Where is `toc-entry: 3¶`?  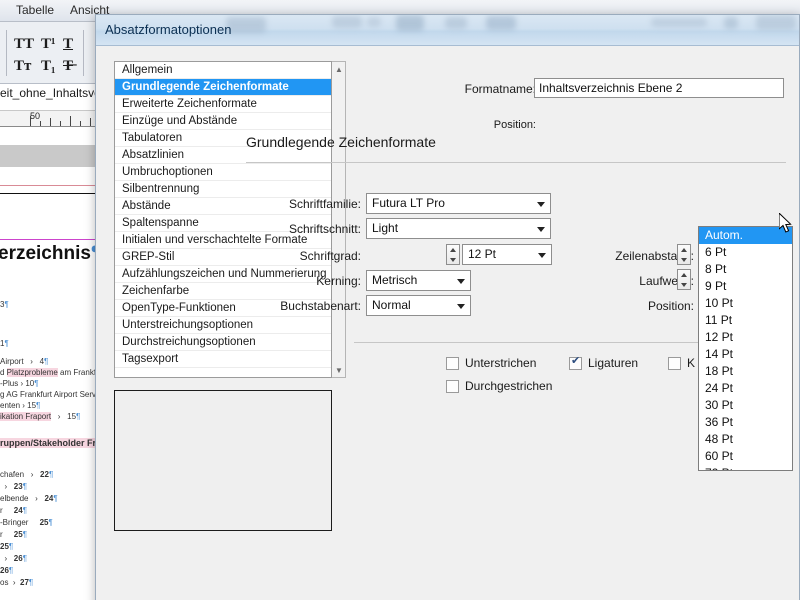 toc-entry: 3¶ is located at coordinates (4, 304).